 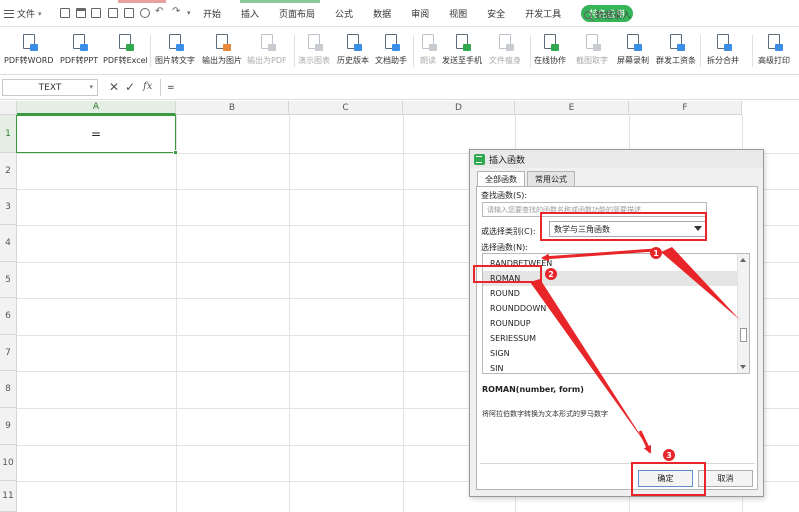 What do you see at coordinates (685, 108) in the screenshot?
I see `column-header-f: F` at bounding box center [685, 108].